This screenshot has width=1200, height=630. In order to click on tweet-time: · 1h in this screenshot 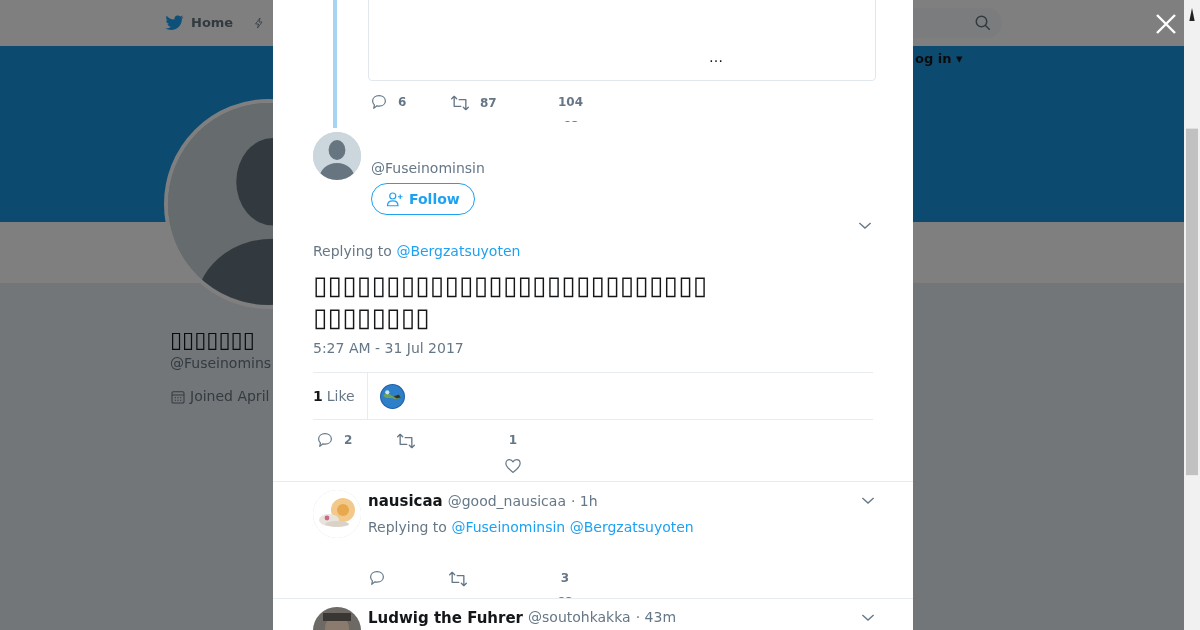, I will do `click(584, 501)`.